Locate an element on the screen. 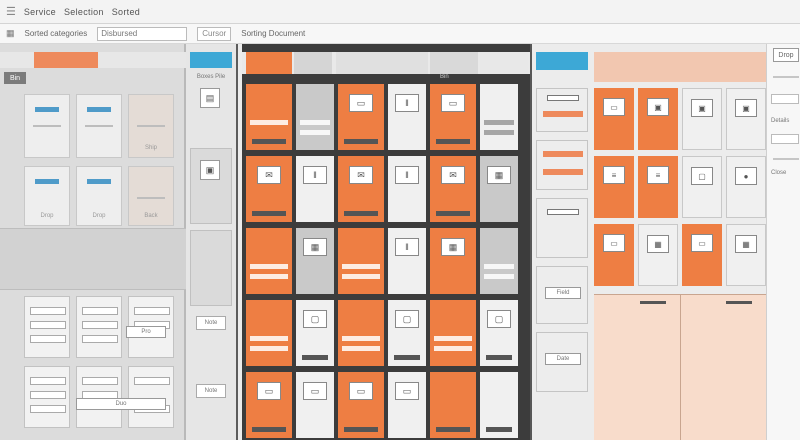  drawer-panel is located at coordinates (680, 367).